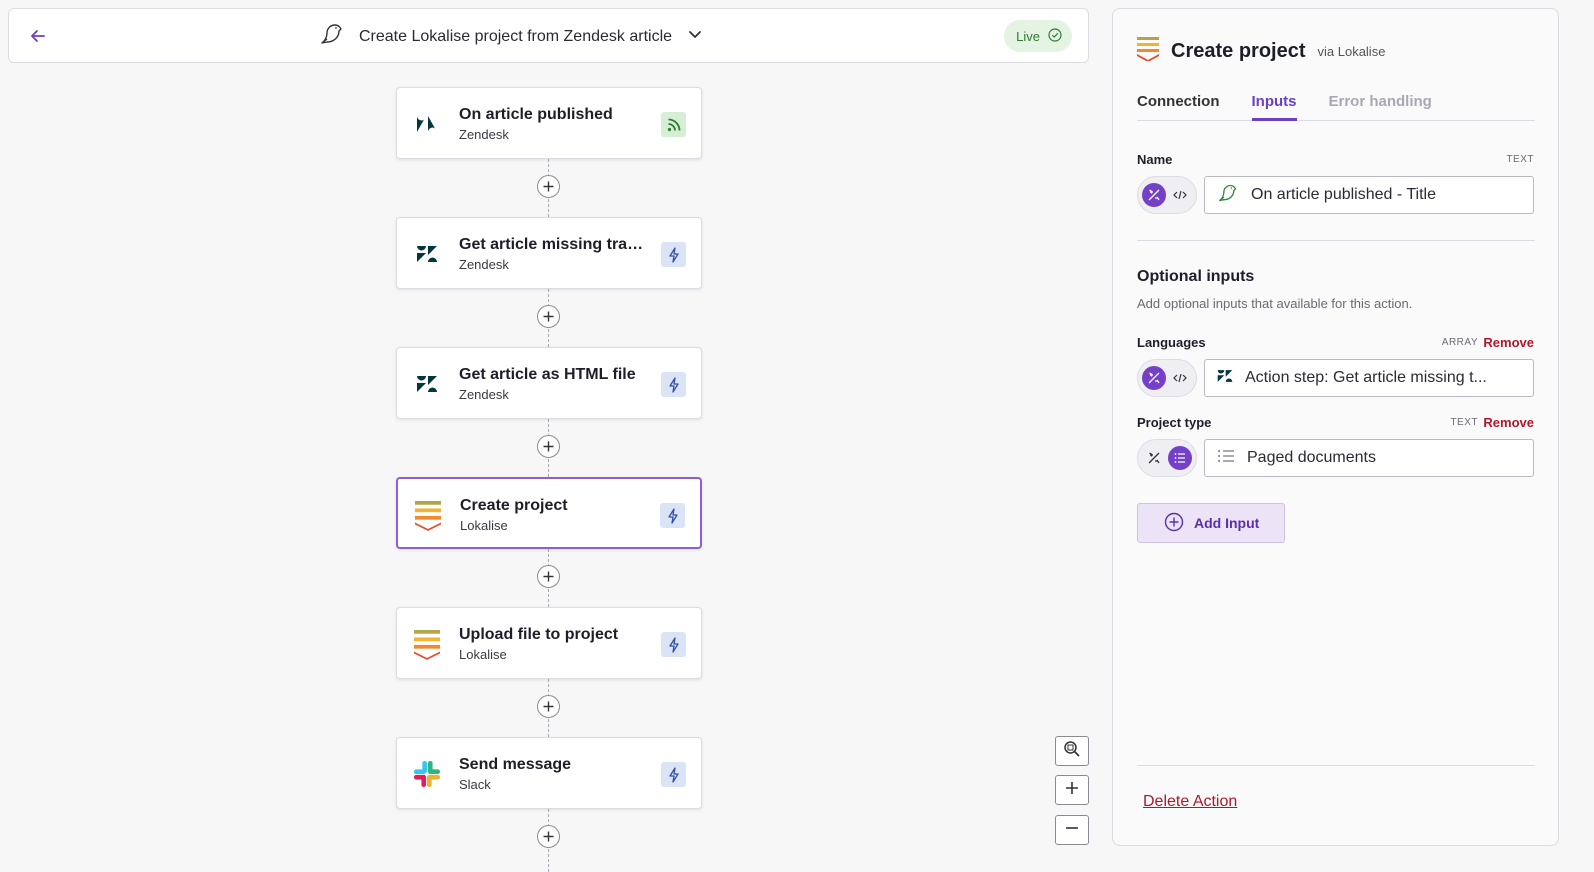 The height and width of the screenshot is (872, 1594). What do you see at coordinates (1351, 51) in the screenshot?
I see `panel-via-app: via Lokalise` at bounding box center [1351, 51].